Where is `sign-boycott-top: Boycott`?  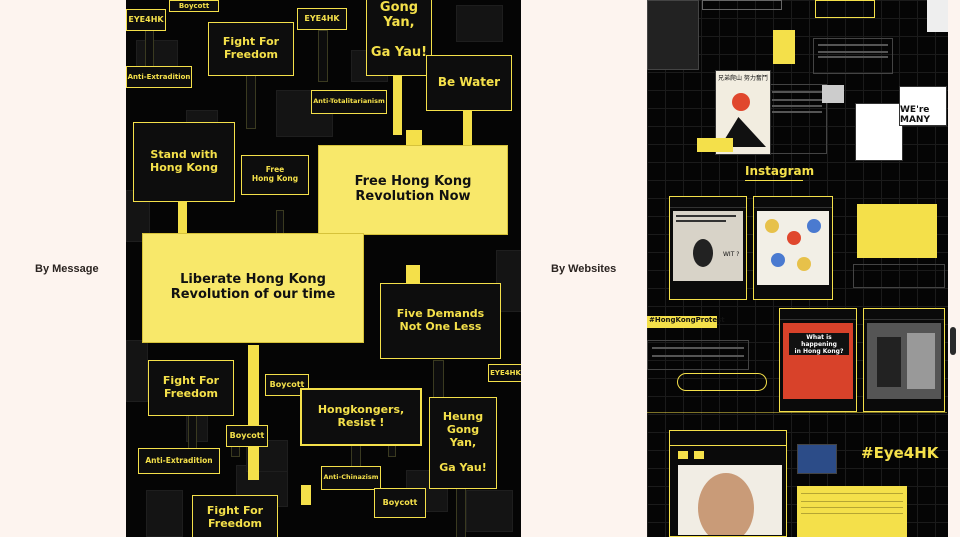 sign-boycott-top: Boycott is located at coordinates (194, 6).